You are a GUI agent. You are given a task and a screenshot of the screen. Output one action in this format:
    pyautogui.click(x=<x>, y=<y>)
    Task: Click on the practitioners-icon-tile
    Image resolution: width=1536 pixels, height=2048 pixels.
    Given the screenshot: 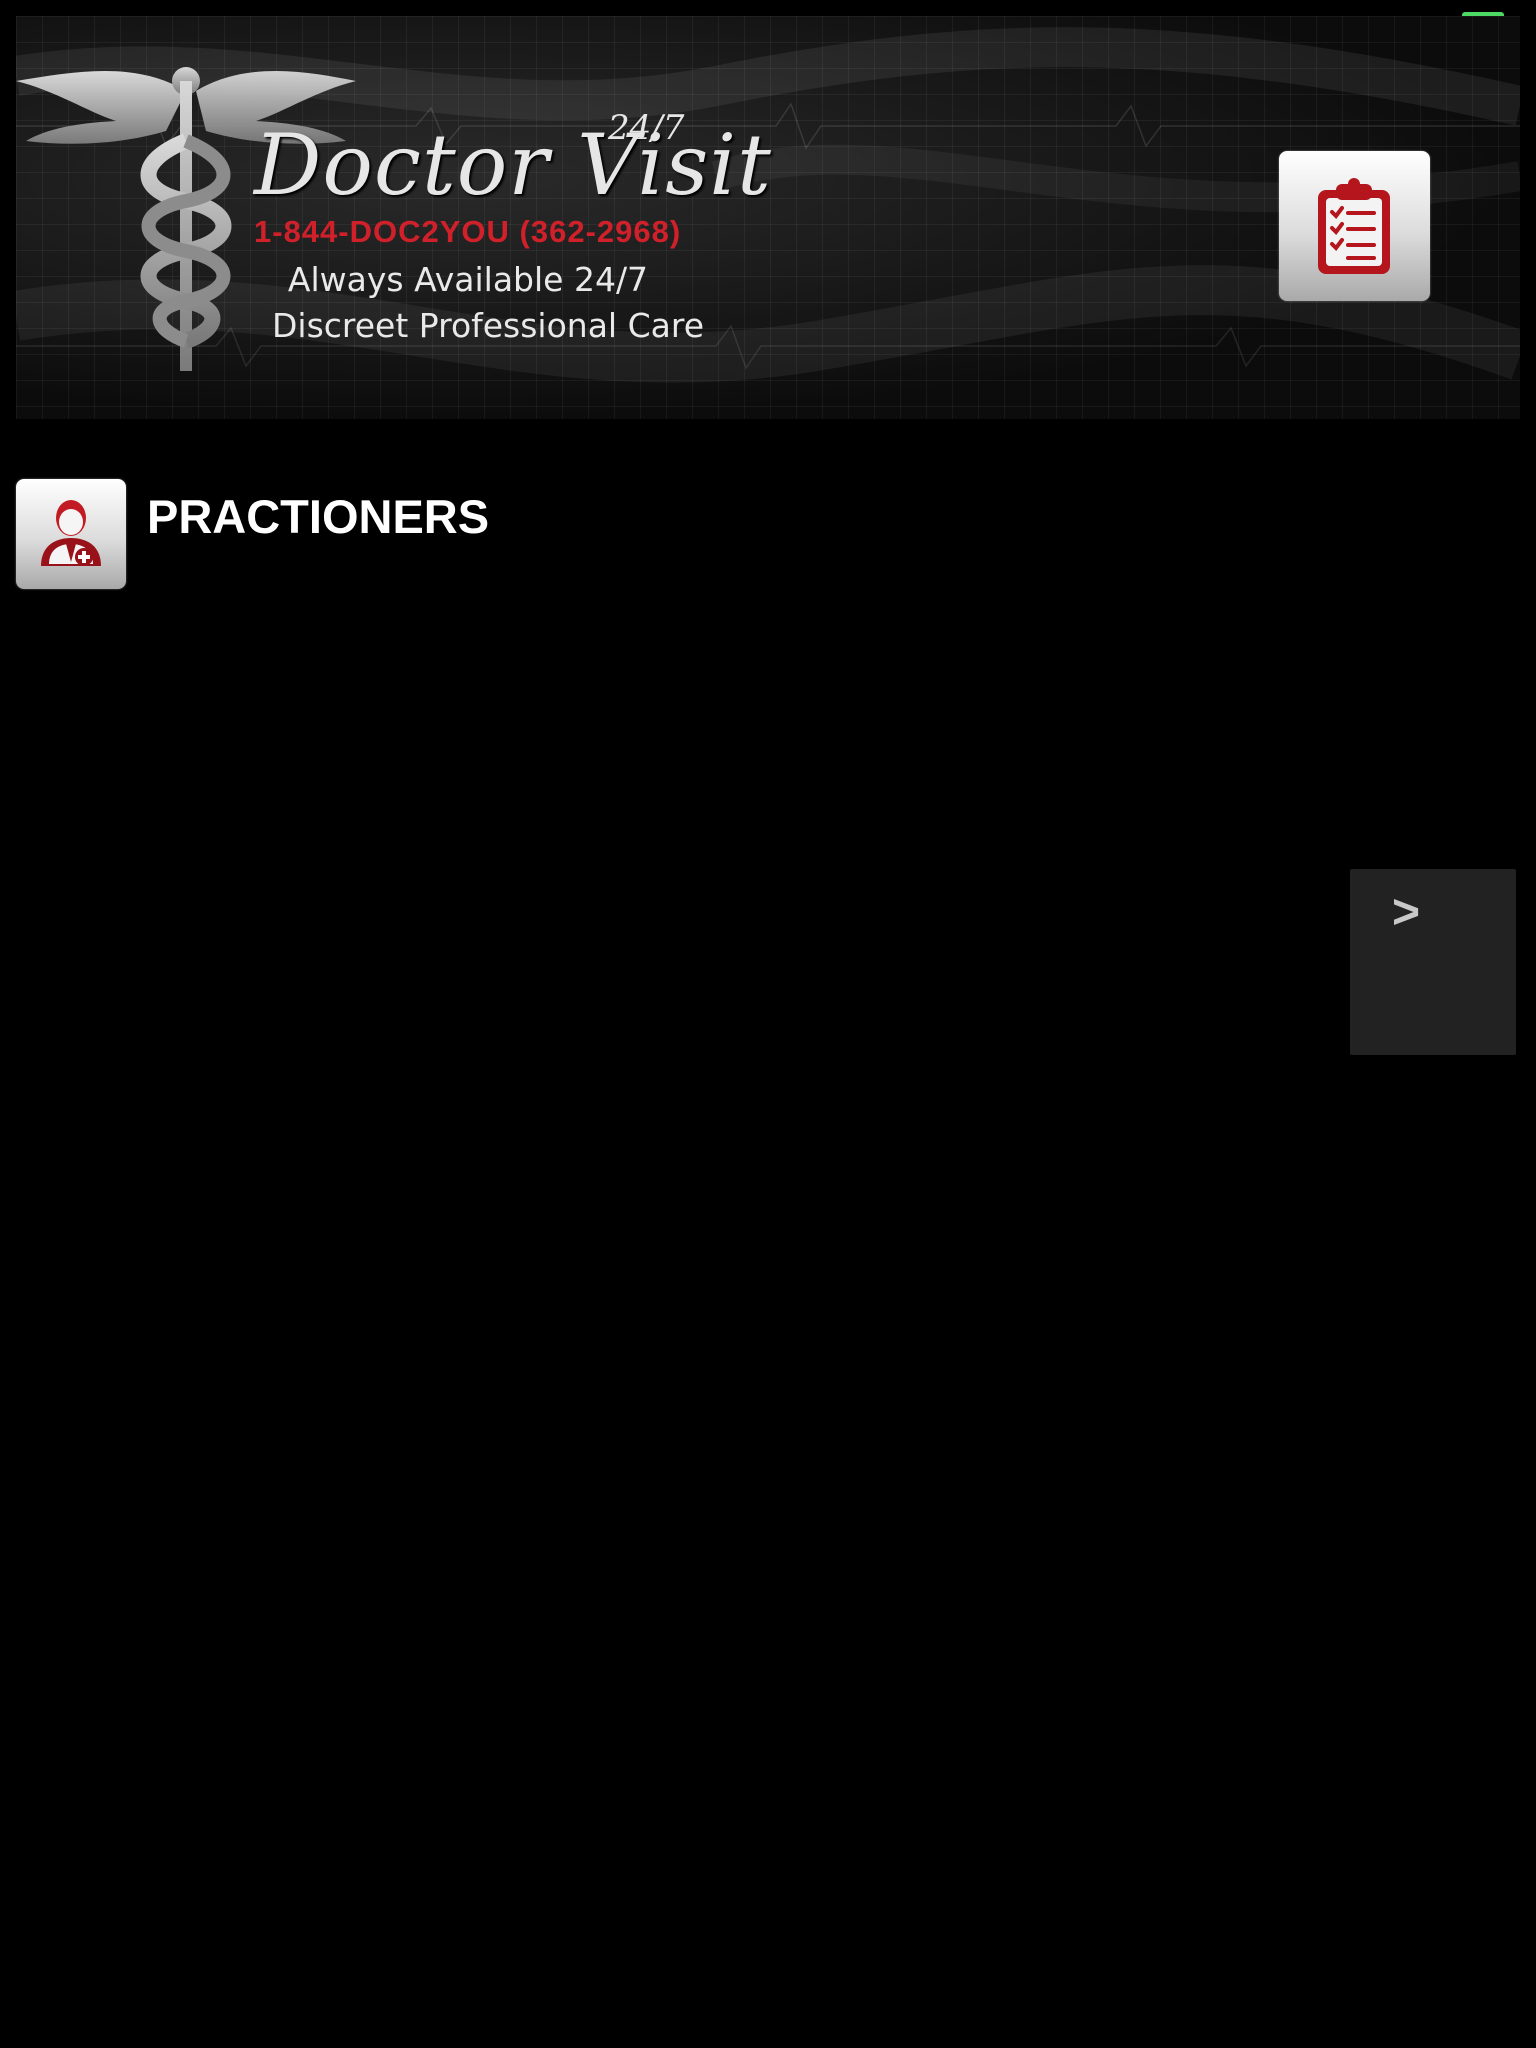 What is the action you would take?
    pyautogui.click(x=71, y=534)
    